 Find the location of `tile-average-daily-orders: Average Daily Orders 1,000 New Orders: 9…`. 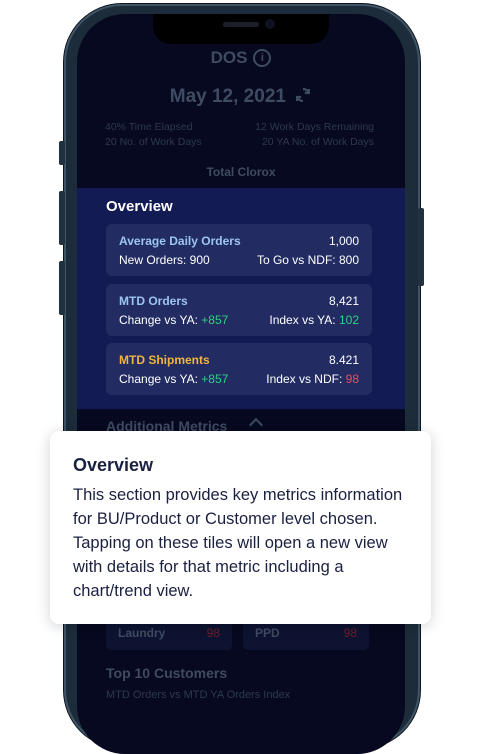

tile-average-daily-orders: Average Daily Orders 1,000 New Orders: 9… is located at coordinates (239, 250).